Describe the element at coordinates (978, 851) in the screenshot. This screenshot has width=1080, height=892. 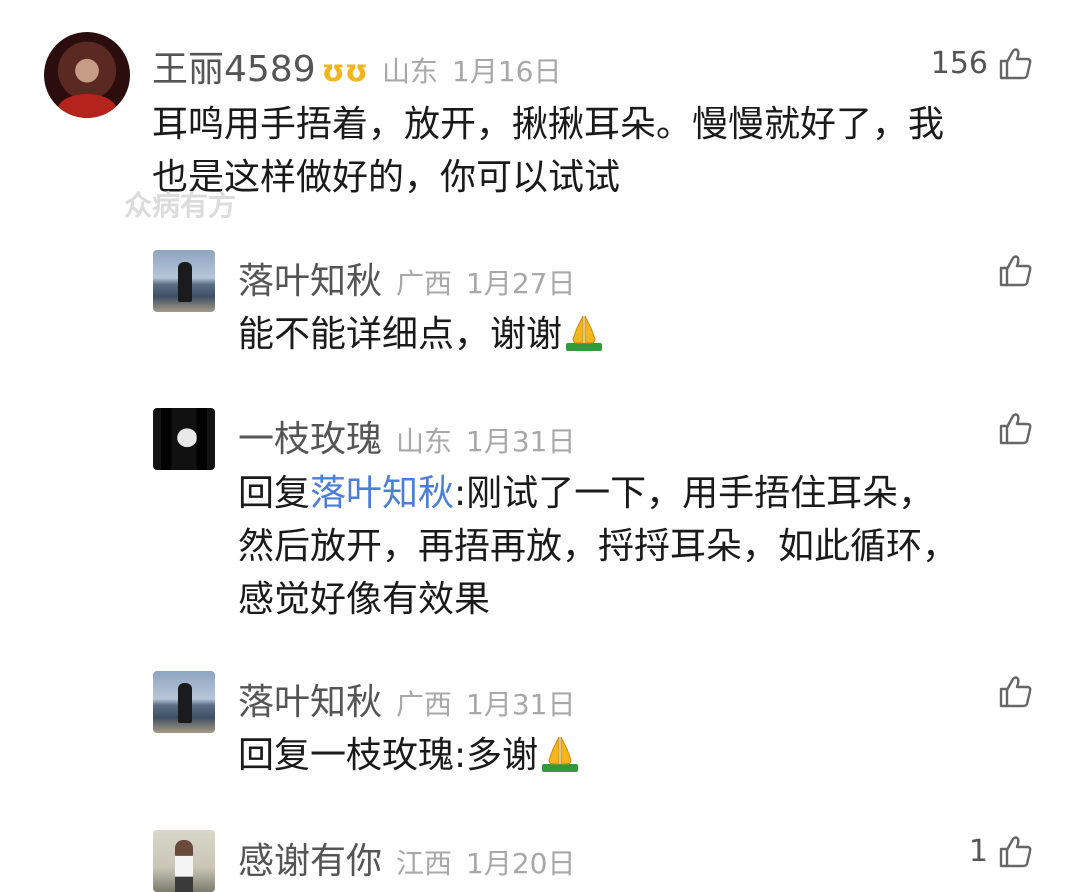
I see `like-count: 1` at that location.